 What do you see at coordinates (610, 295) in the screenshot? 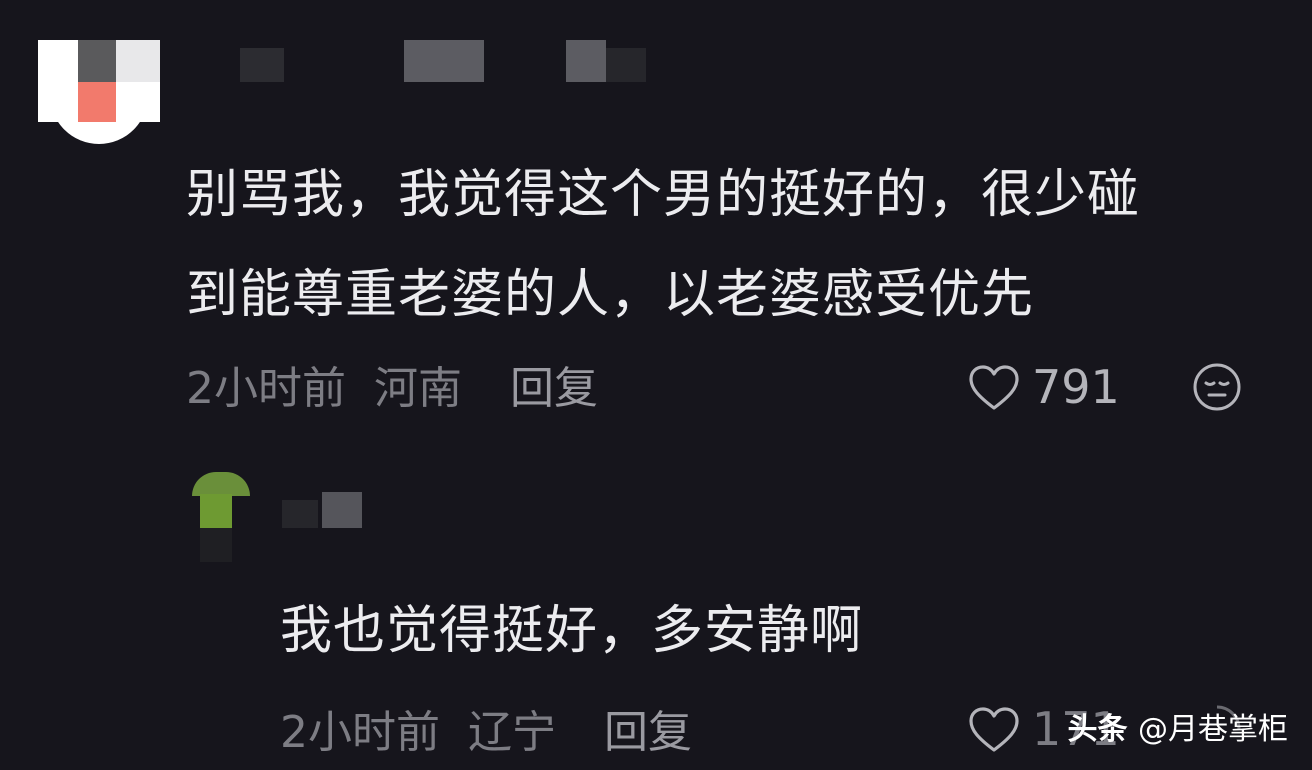
I see `comment-text: 到能尊重老婆的人，以老婆感受优先` at bounding box center [610, 295].